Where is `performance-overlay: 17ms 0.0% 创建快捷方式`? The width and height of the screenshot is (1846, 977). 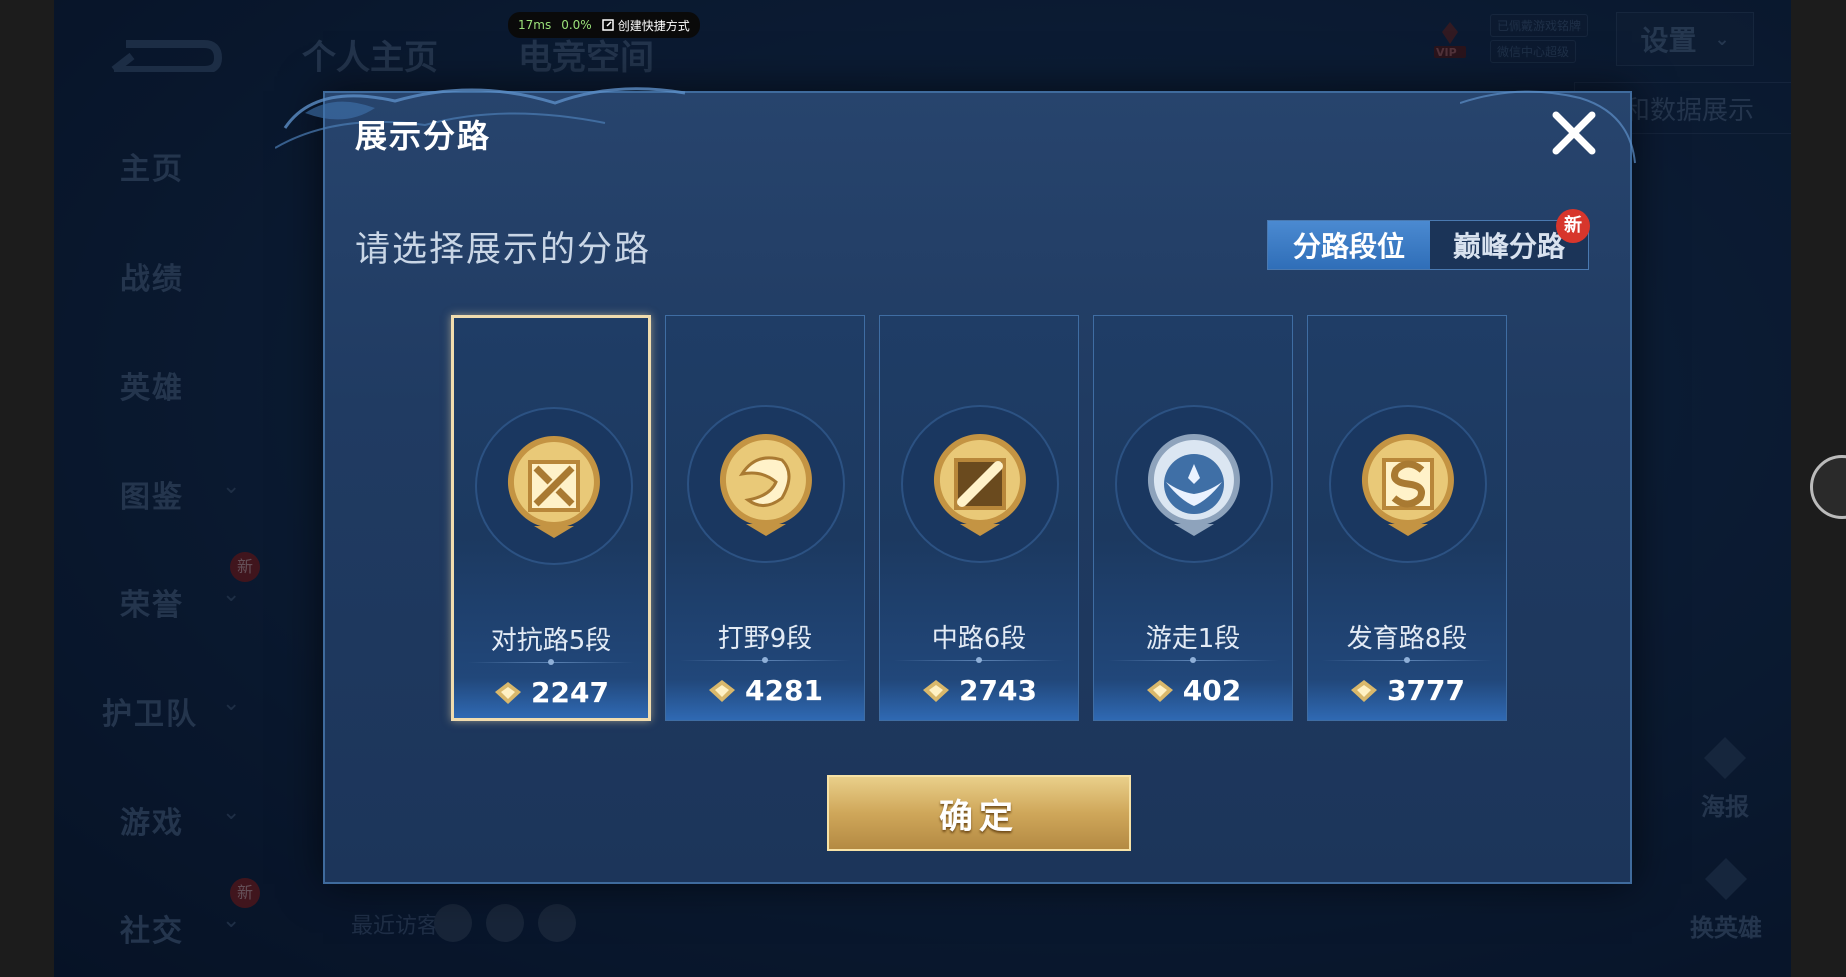
performance-overlay: 17ms 0.0% 创建快捷方式 is located at coordinates (604, 25).